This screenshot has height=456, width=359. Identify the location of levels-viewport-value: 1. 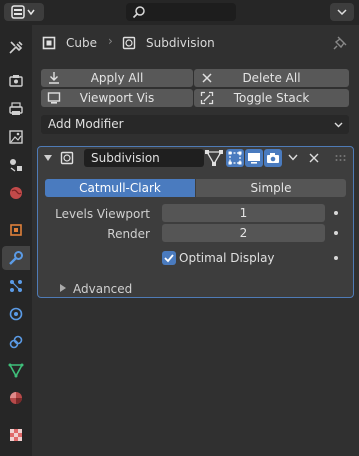
(243, 213).